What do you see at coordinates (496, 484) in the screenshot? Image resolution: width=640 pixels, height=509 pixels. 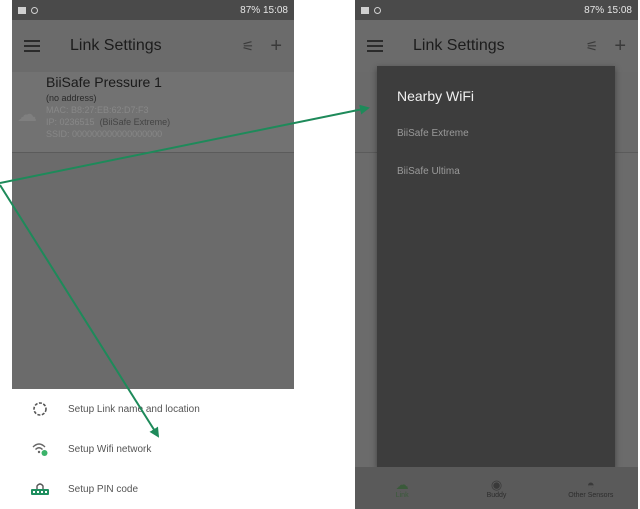 I see `buddy-icon: ◉` at bounding box center [496, 484].